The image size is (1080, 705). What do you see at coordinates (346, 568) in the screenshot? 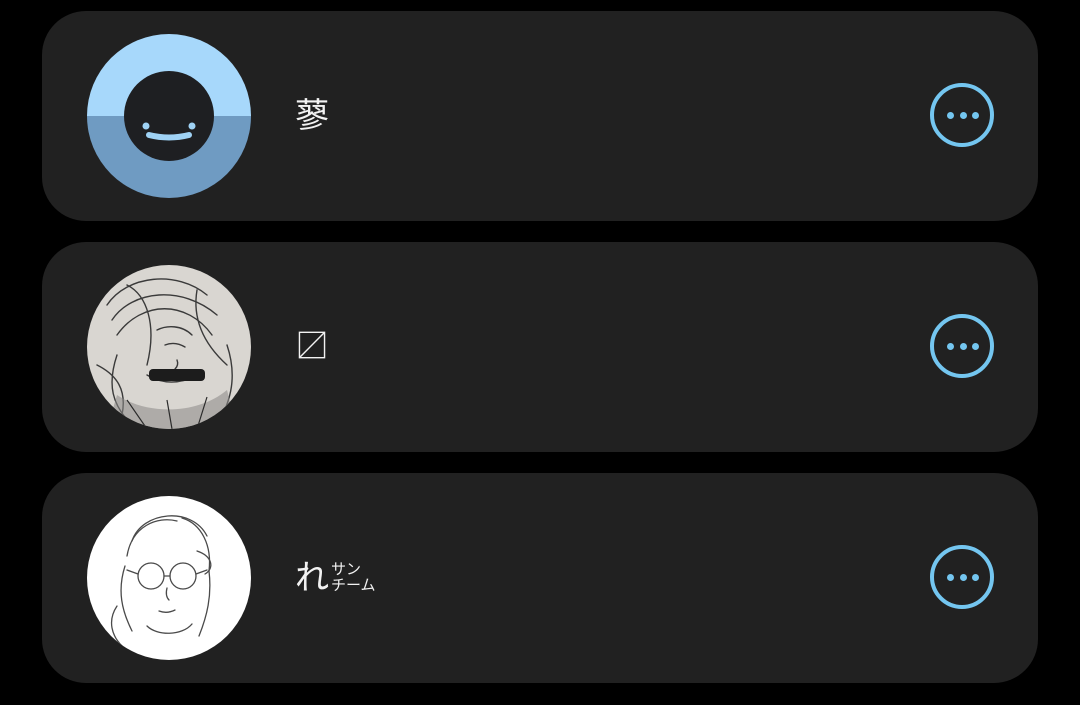
I see `ruby-line: サン` at bounding box center [346, 568].